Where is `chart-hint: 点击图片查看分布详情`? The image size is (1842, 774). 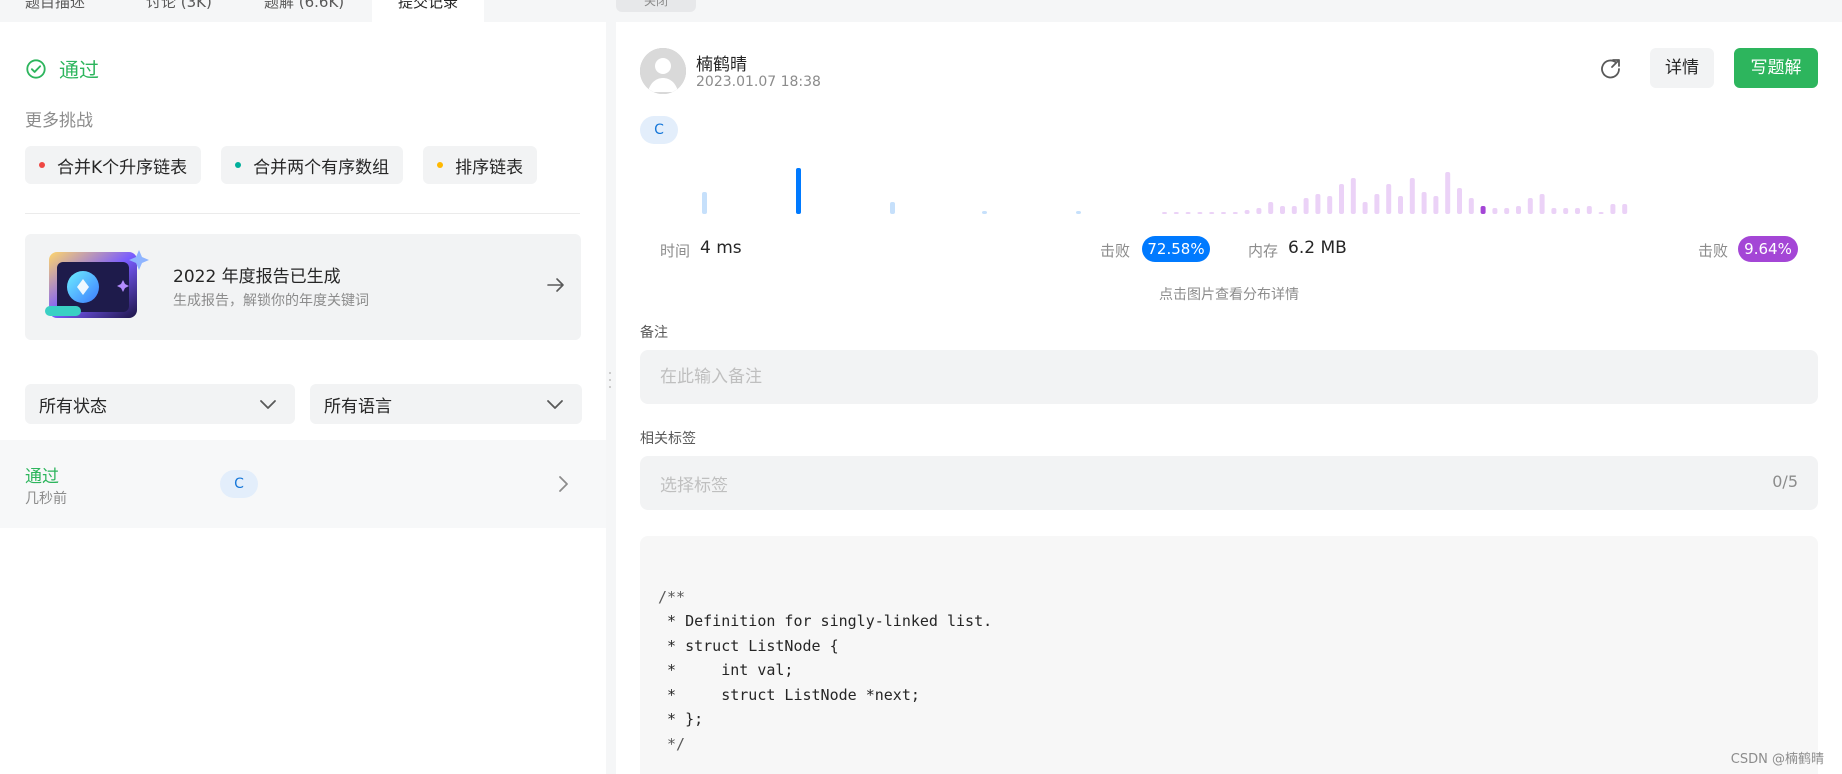
chart-hint: 点击图片查看分布详情 is located at coordinates (1229, 295).